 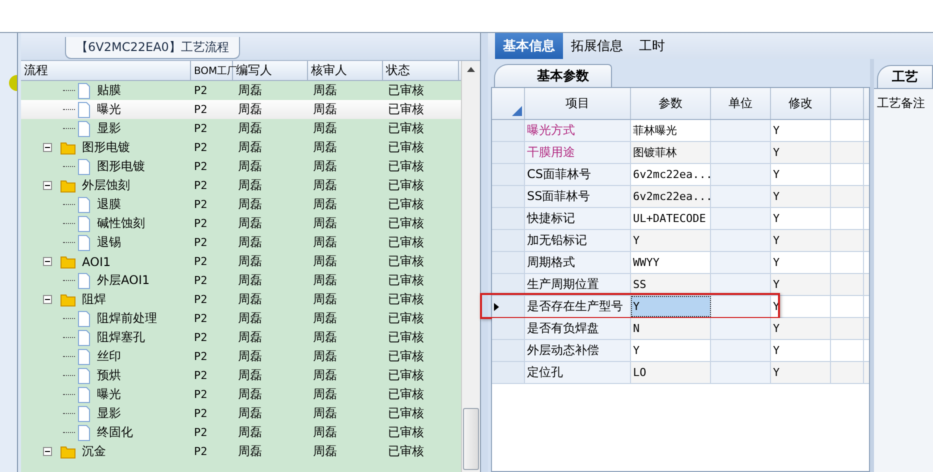 What do you see at coordinates (578, 372) in the screenshot?
I see `item-label: 定位孔` at bounding box center [578, 372].